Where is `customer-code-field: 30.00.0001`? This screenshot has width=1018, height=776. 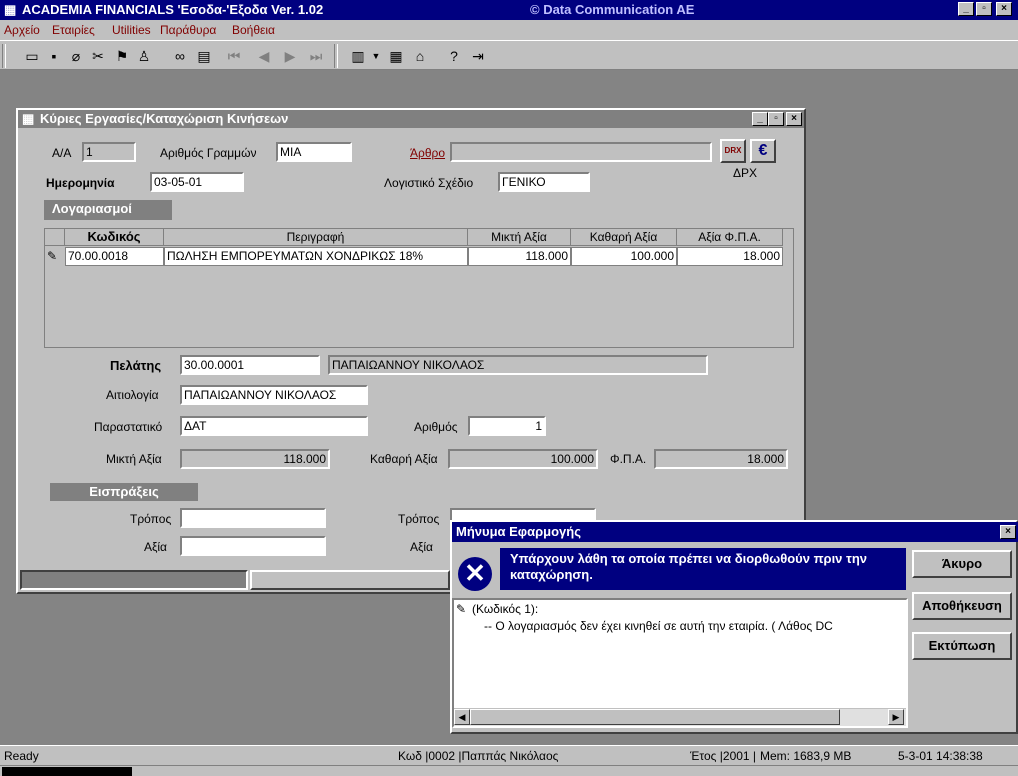 customer-code-field: 30.00.0001 is located at coordinates (250, 365).